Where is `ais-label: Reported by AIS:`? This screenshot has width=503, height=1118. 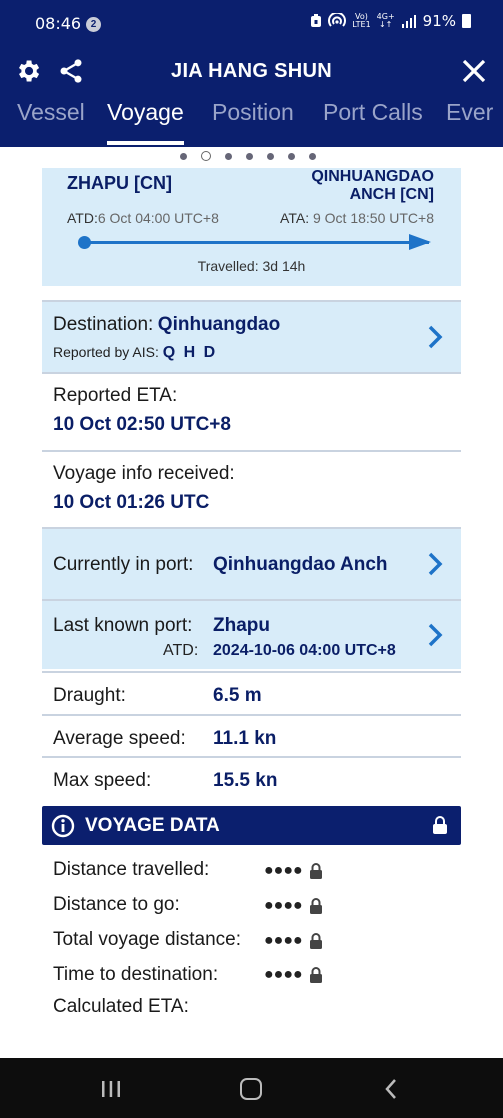 ais-label: Reported by AIS: is located at coordinates (106, 352).